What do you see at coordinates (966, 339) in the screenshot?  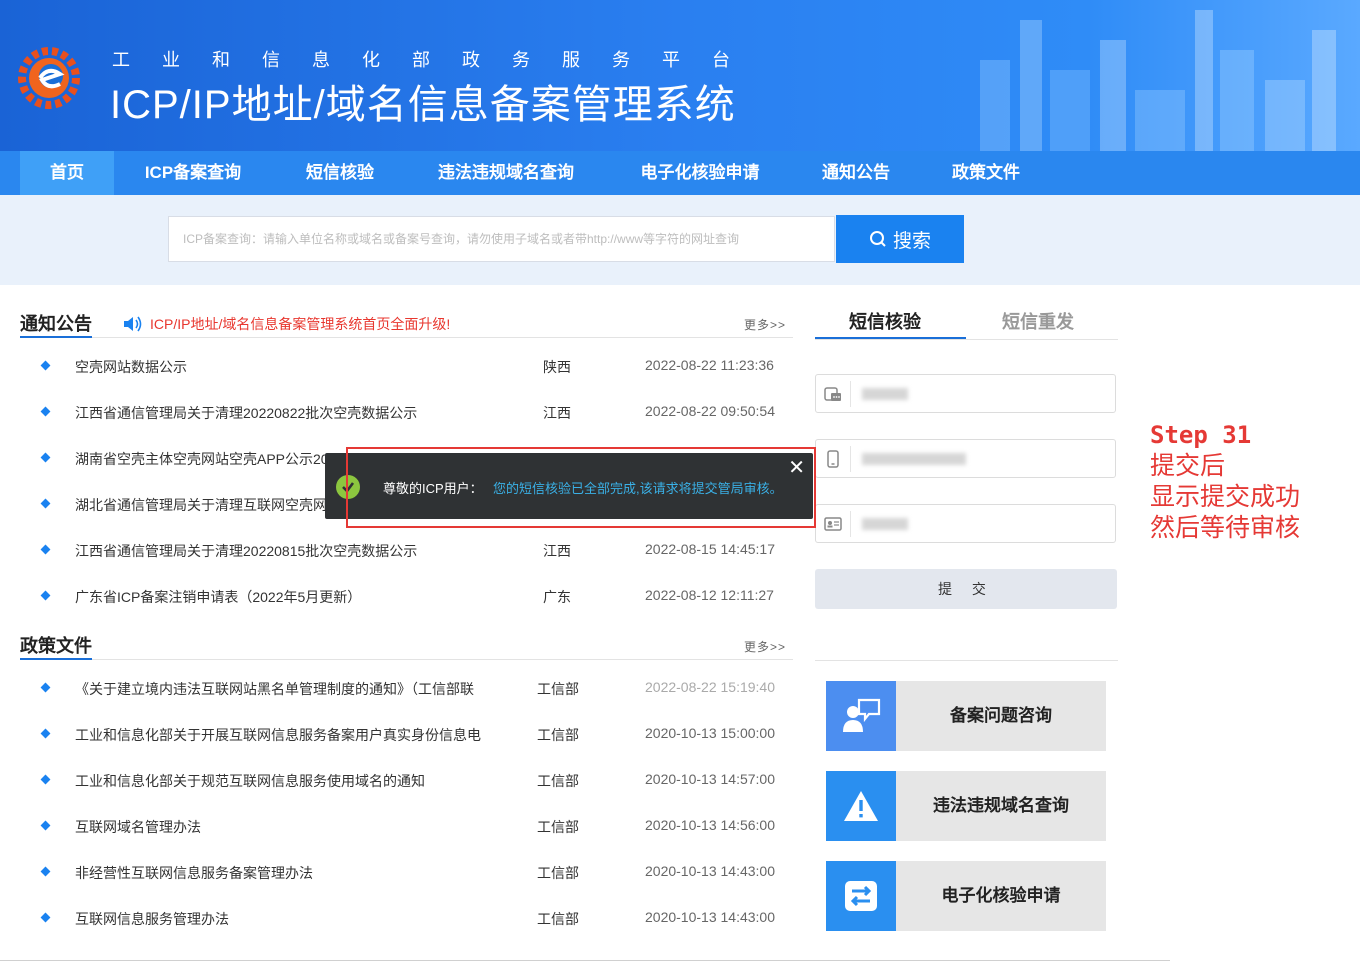 I see `sms-tabs-divider` at bounding box center [966, 339].